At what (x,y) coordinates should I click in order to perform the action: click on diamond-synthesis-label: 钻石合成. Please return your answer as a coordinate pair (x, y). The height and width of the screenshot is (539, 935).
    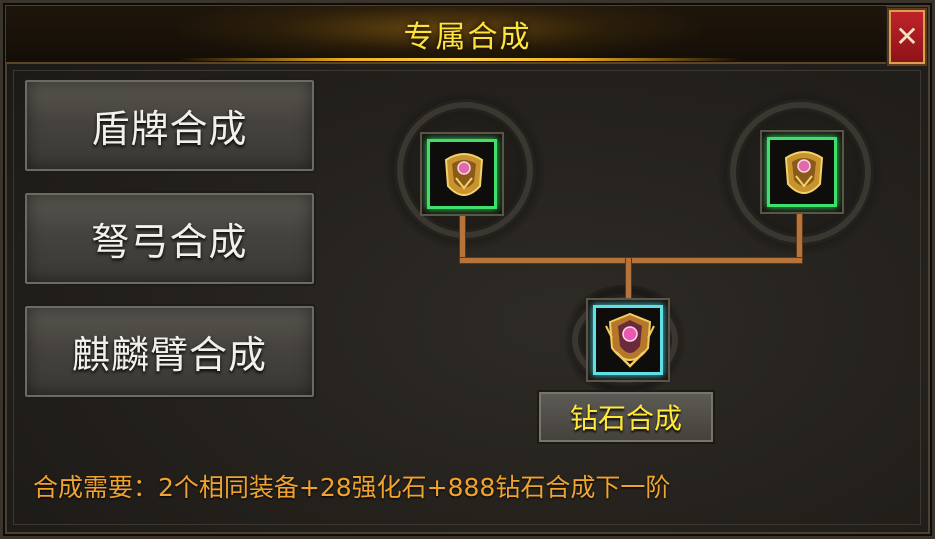
    Looking at the image, I should click on (625, 418).